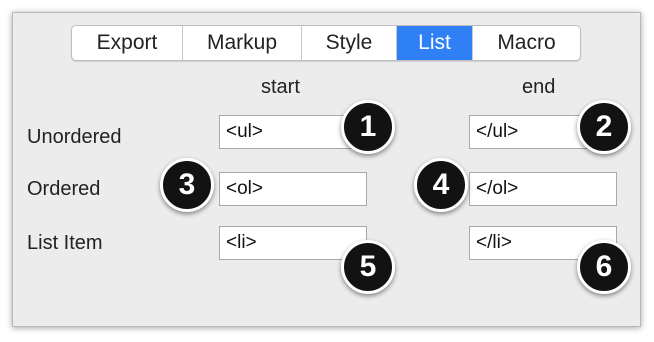 This screenshot has width=654, height=342. What do you see at coordinates (242, 43) in the screenshot?
I see `tab-markup: Markup` at bounding box center [242, 43].